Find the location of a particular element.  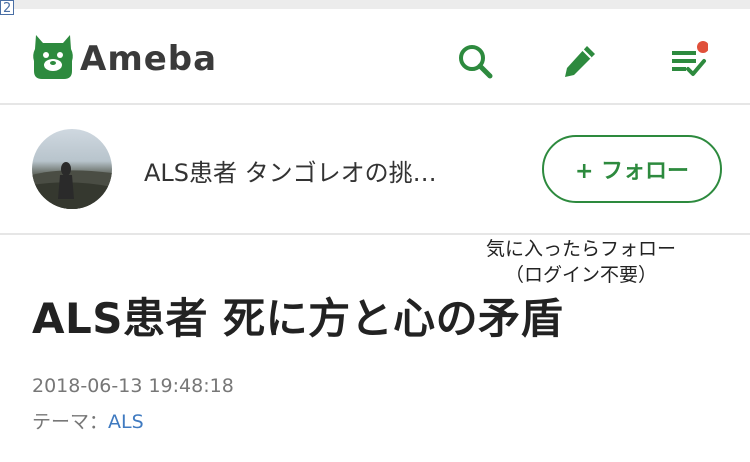

avatar-photo-icon is located at coordinates (72, 185).